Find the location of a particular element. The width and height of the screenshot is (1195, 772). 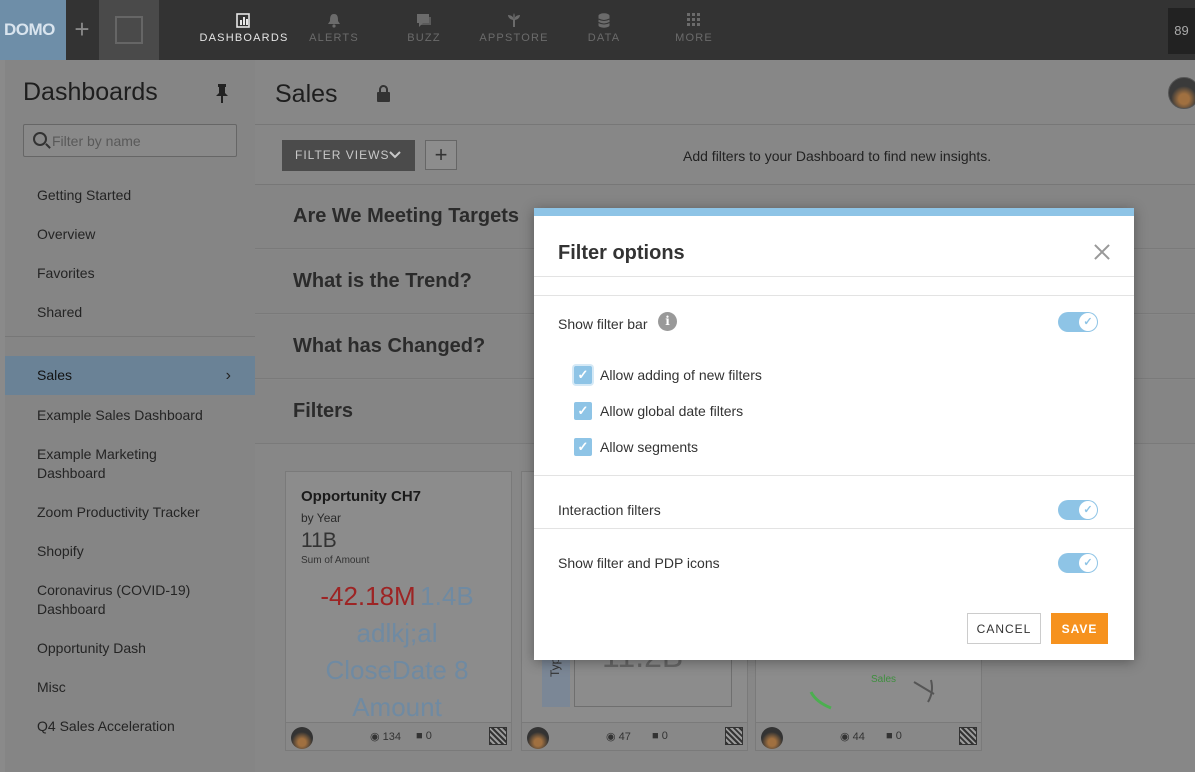

nav-more-label: MORE is located at coordinates (694, 38).